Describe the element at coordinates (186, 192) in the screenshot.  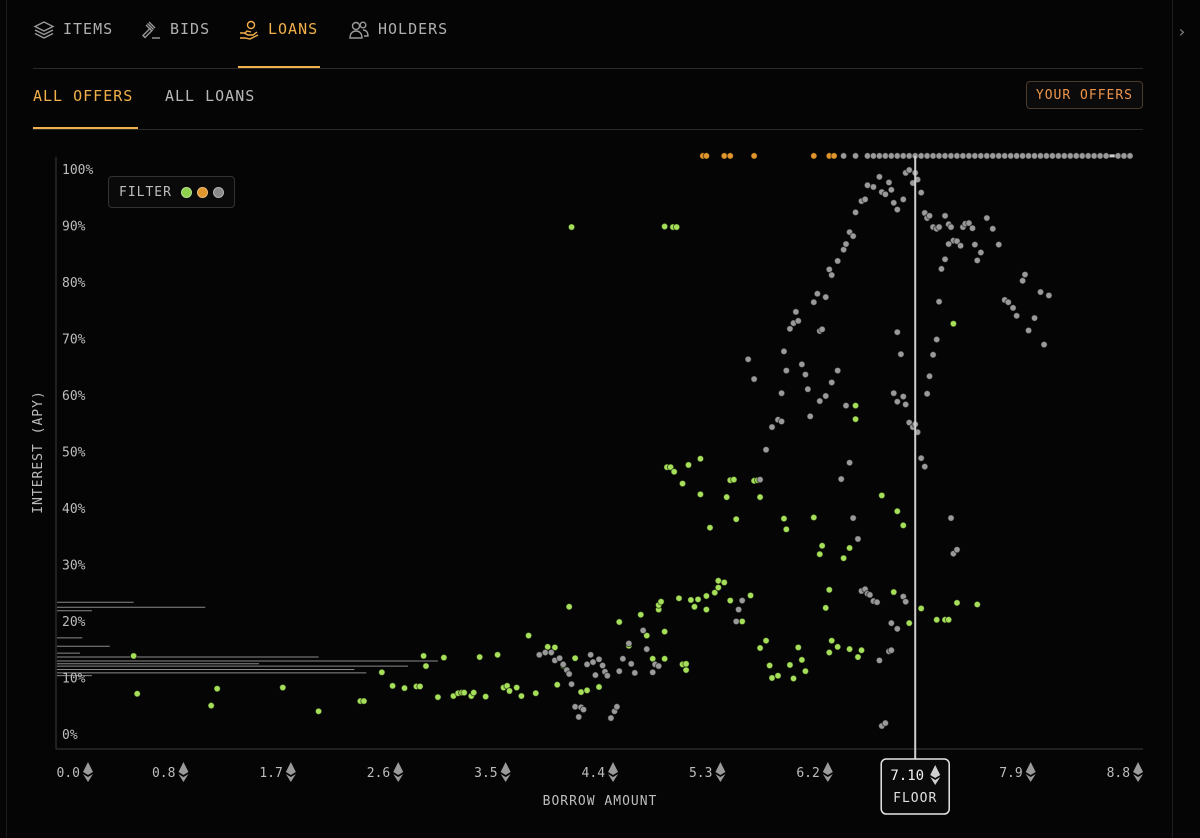
I see `filter-green-dot` at that location.